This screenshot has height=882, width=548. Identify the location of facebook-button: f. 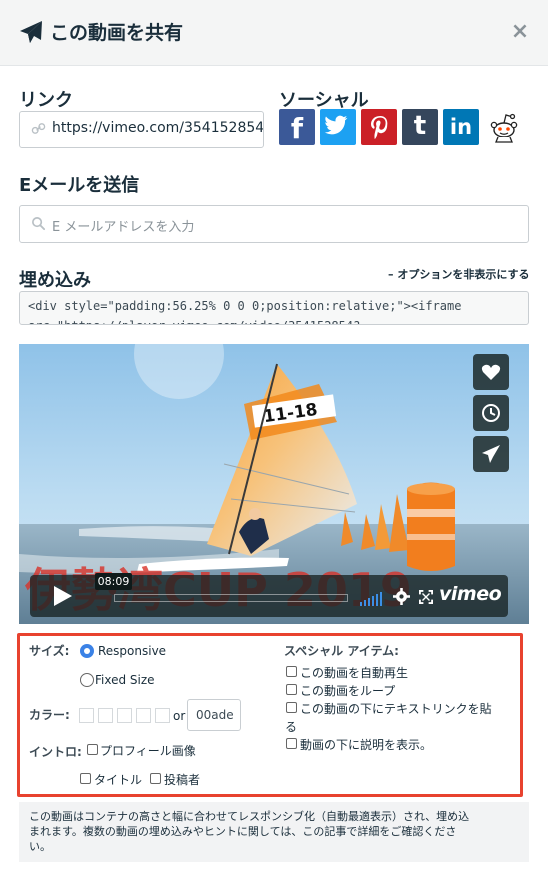
(297, 127).